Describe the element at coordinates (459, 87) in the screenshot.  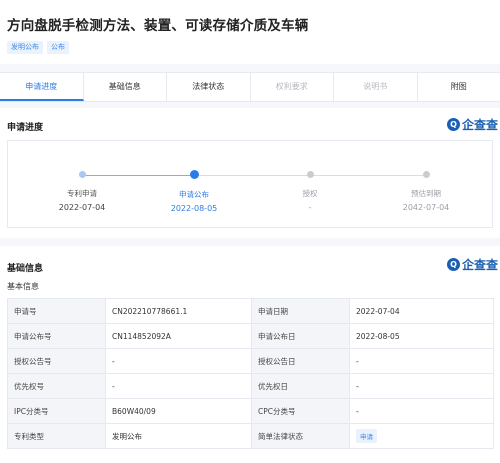
I see `tab-drawings: 附图` at that location.